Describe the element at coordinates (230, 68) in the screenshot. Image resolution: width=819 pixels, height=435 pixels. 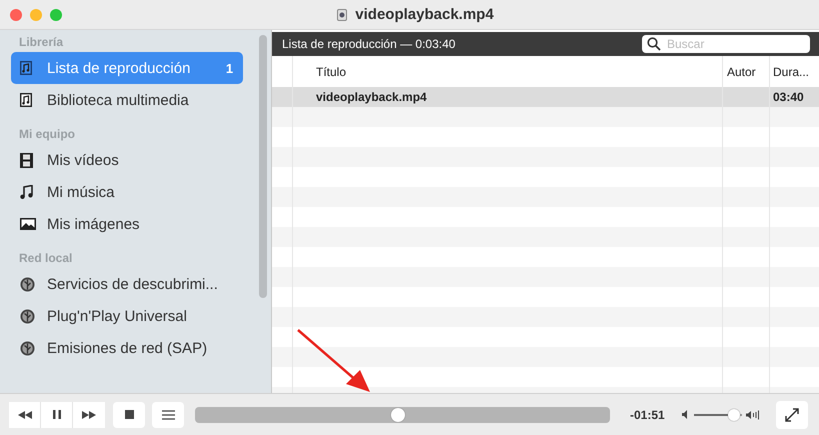
I see `item-count: 1` at that location.